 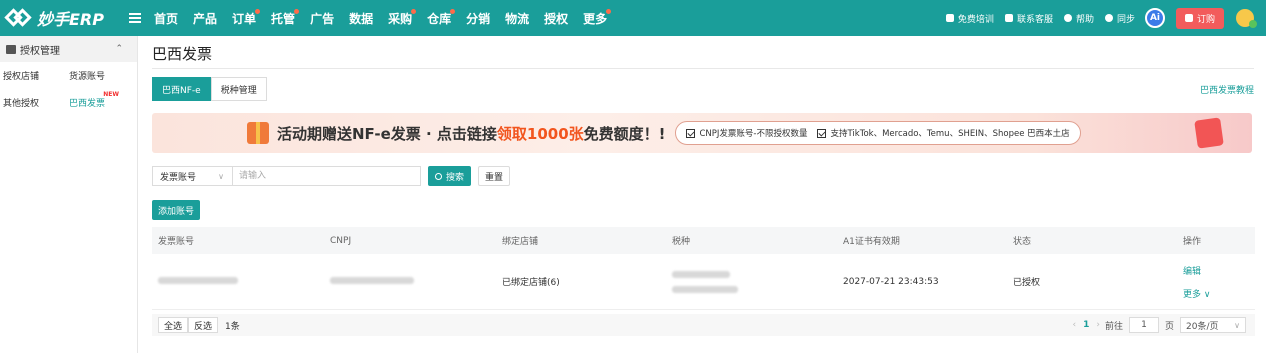 I want to click on main-nav: 首页 产品 订单 托管 广告 数据 采购 仓库 分销 物流 授权 更多, so click(x=388, y=18).